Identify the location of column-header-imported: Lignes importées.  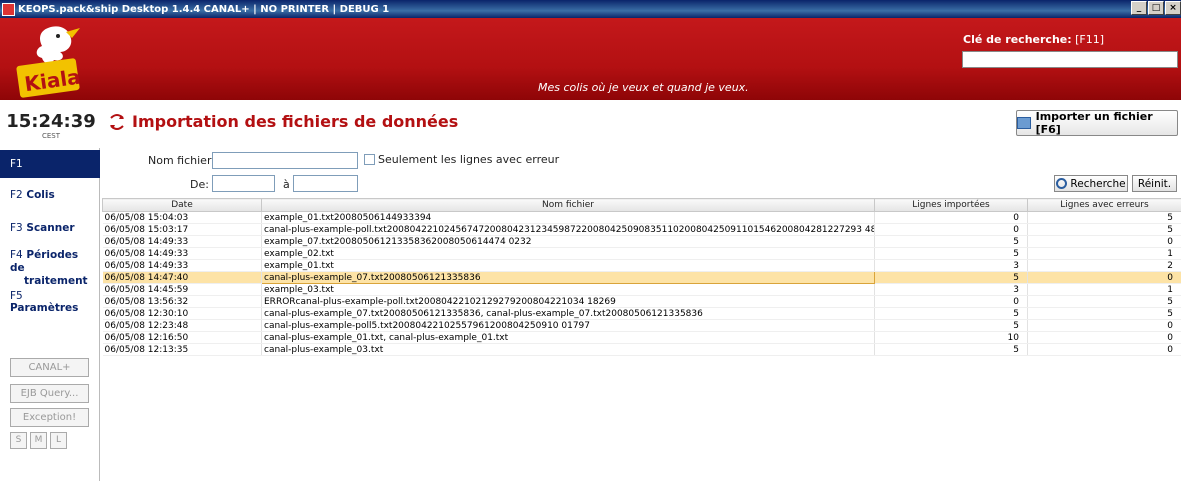
(951, 205).